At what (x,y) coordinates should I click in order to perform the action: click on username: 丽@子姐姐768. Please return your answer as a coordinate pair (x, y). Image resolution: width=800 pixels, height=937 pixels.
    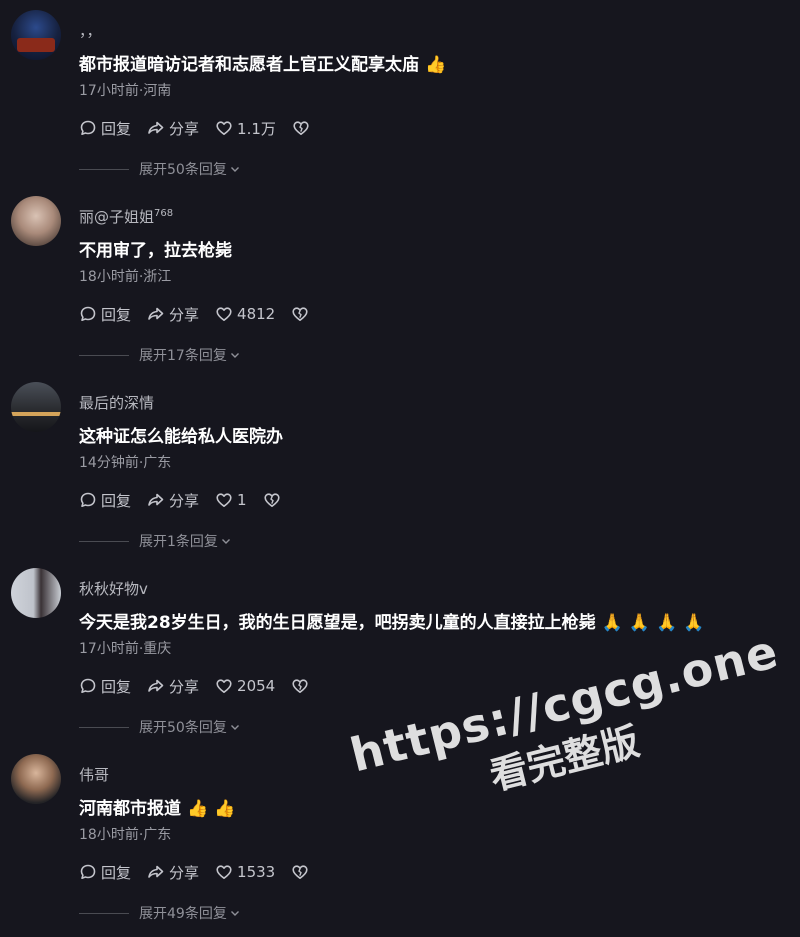
    Looking at the image, I should click on (126, 216).